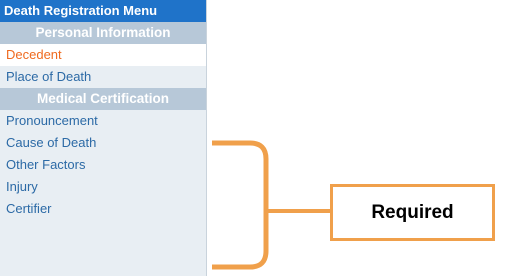 This screenshot has width=505, height=276. What do you see at coordinates (103, 121) in the screenshot?
I see `menu-item-pronouncement: Pronouncement` at bounding box center [103, 121].